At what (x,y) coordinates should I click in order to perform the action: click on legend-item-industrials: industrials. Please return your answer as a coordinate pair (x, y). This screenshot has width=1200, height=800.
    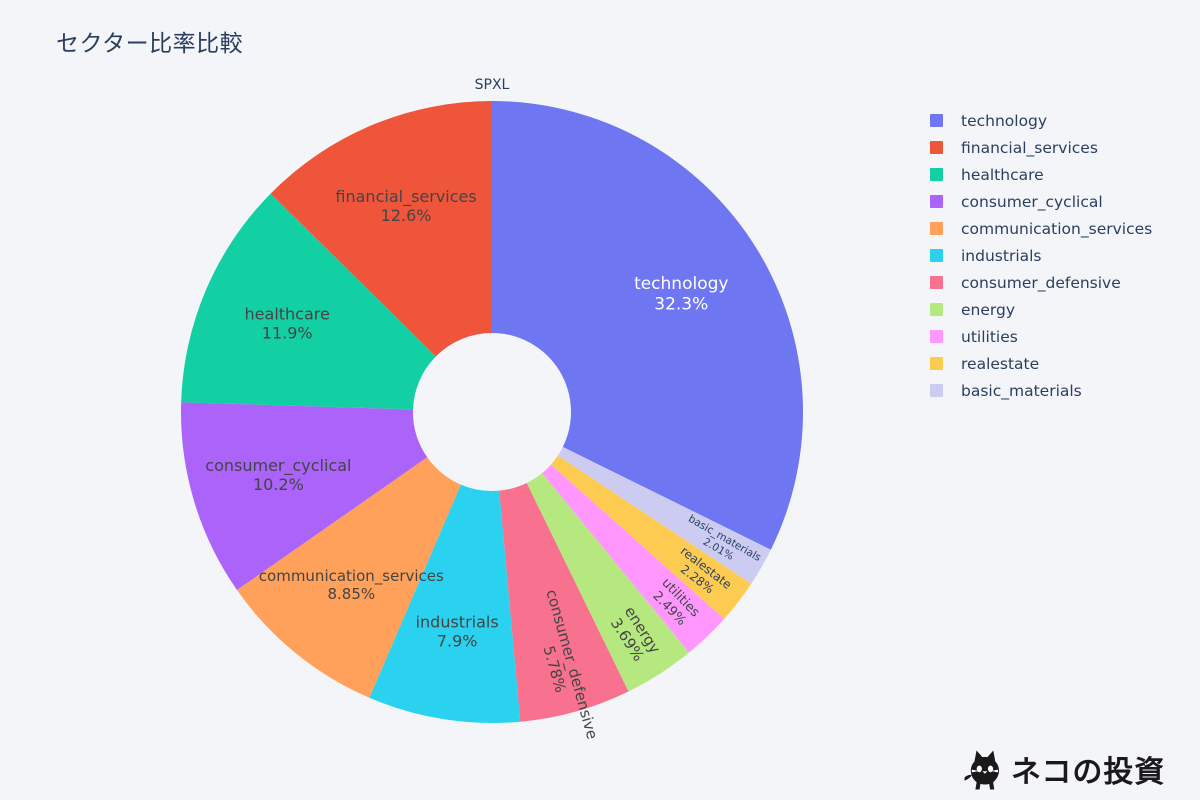
    Looking at the image, I should click on (1061, 255).